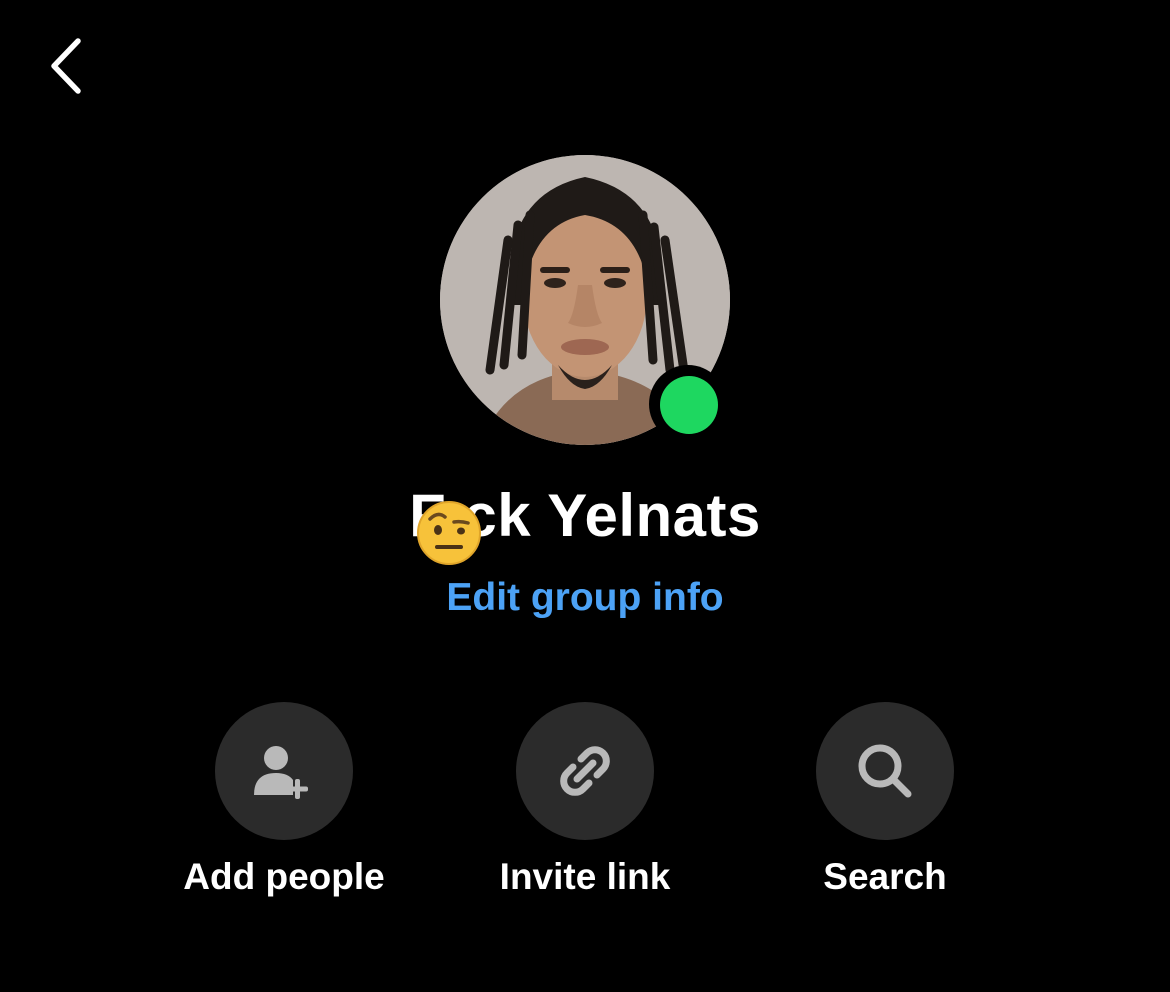 The width and height of the screenshot is (1170, 992). Describe the element at coordinates (284, 876) in the screenshot. I see `add-people-label: Add people` at that location.